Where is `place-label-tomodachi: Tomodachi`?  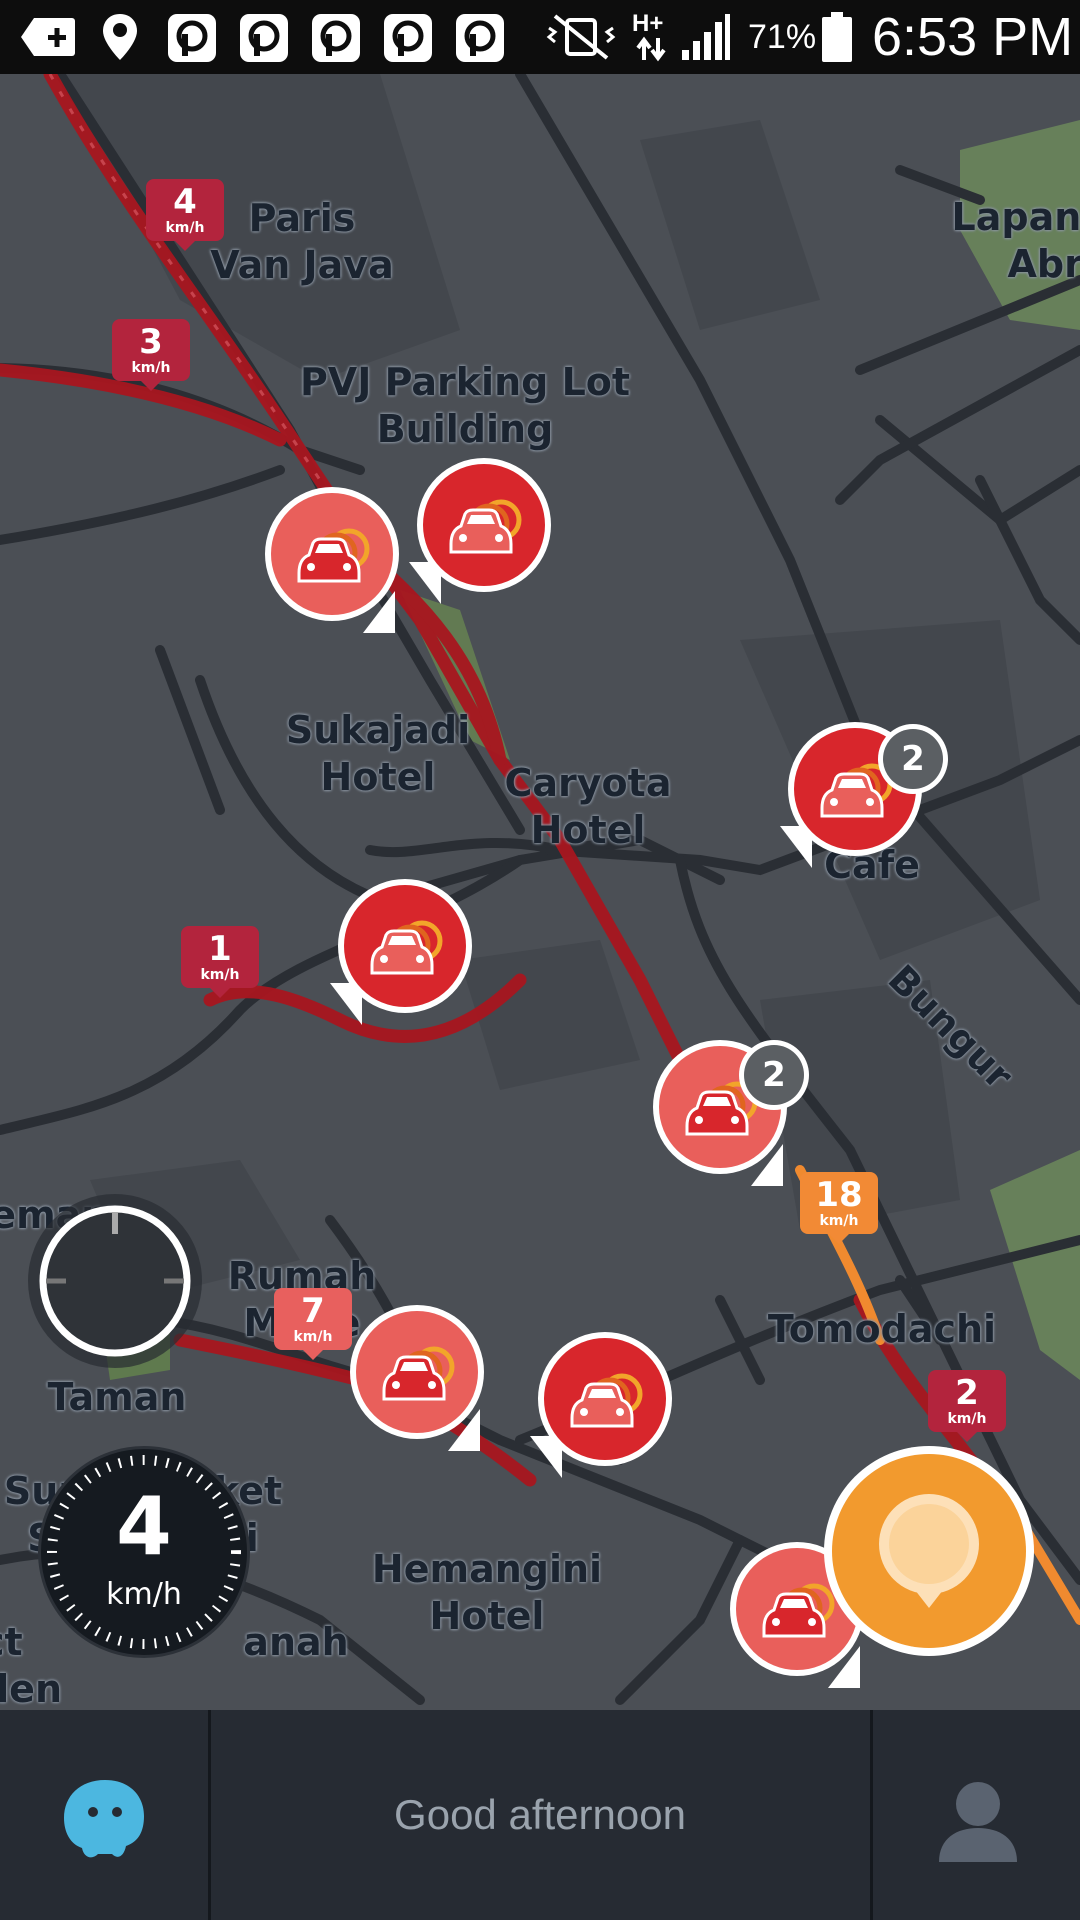 place-label-tomodachi: Tomodachi is located at coordinates (882, 1329).